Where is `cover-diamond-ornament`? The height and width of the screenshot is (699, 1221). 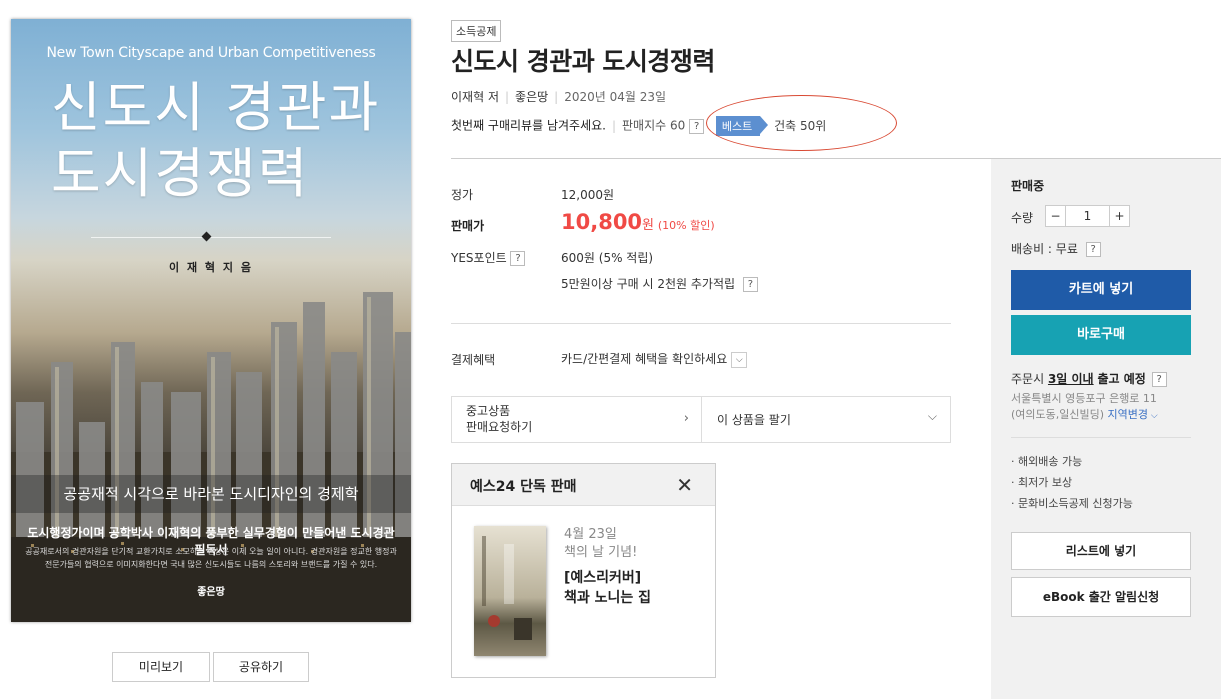
cover-diamond-ornament is located at coordinates (206, 236).